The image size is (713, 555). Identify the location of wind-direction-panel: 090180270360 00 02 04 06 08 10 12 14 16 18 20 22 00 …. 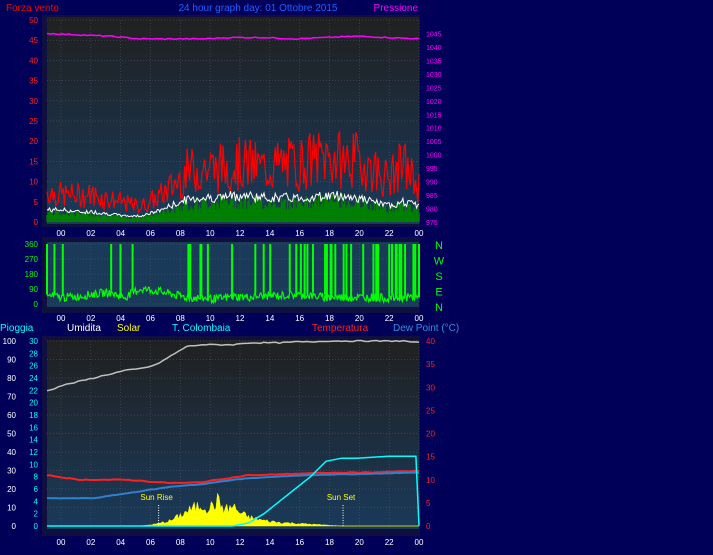
(235, 280).